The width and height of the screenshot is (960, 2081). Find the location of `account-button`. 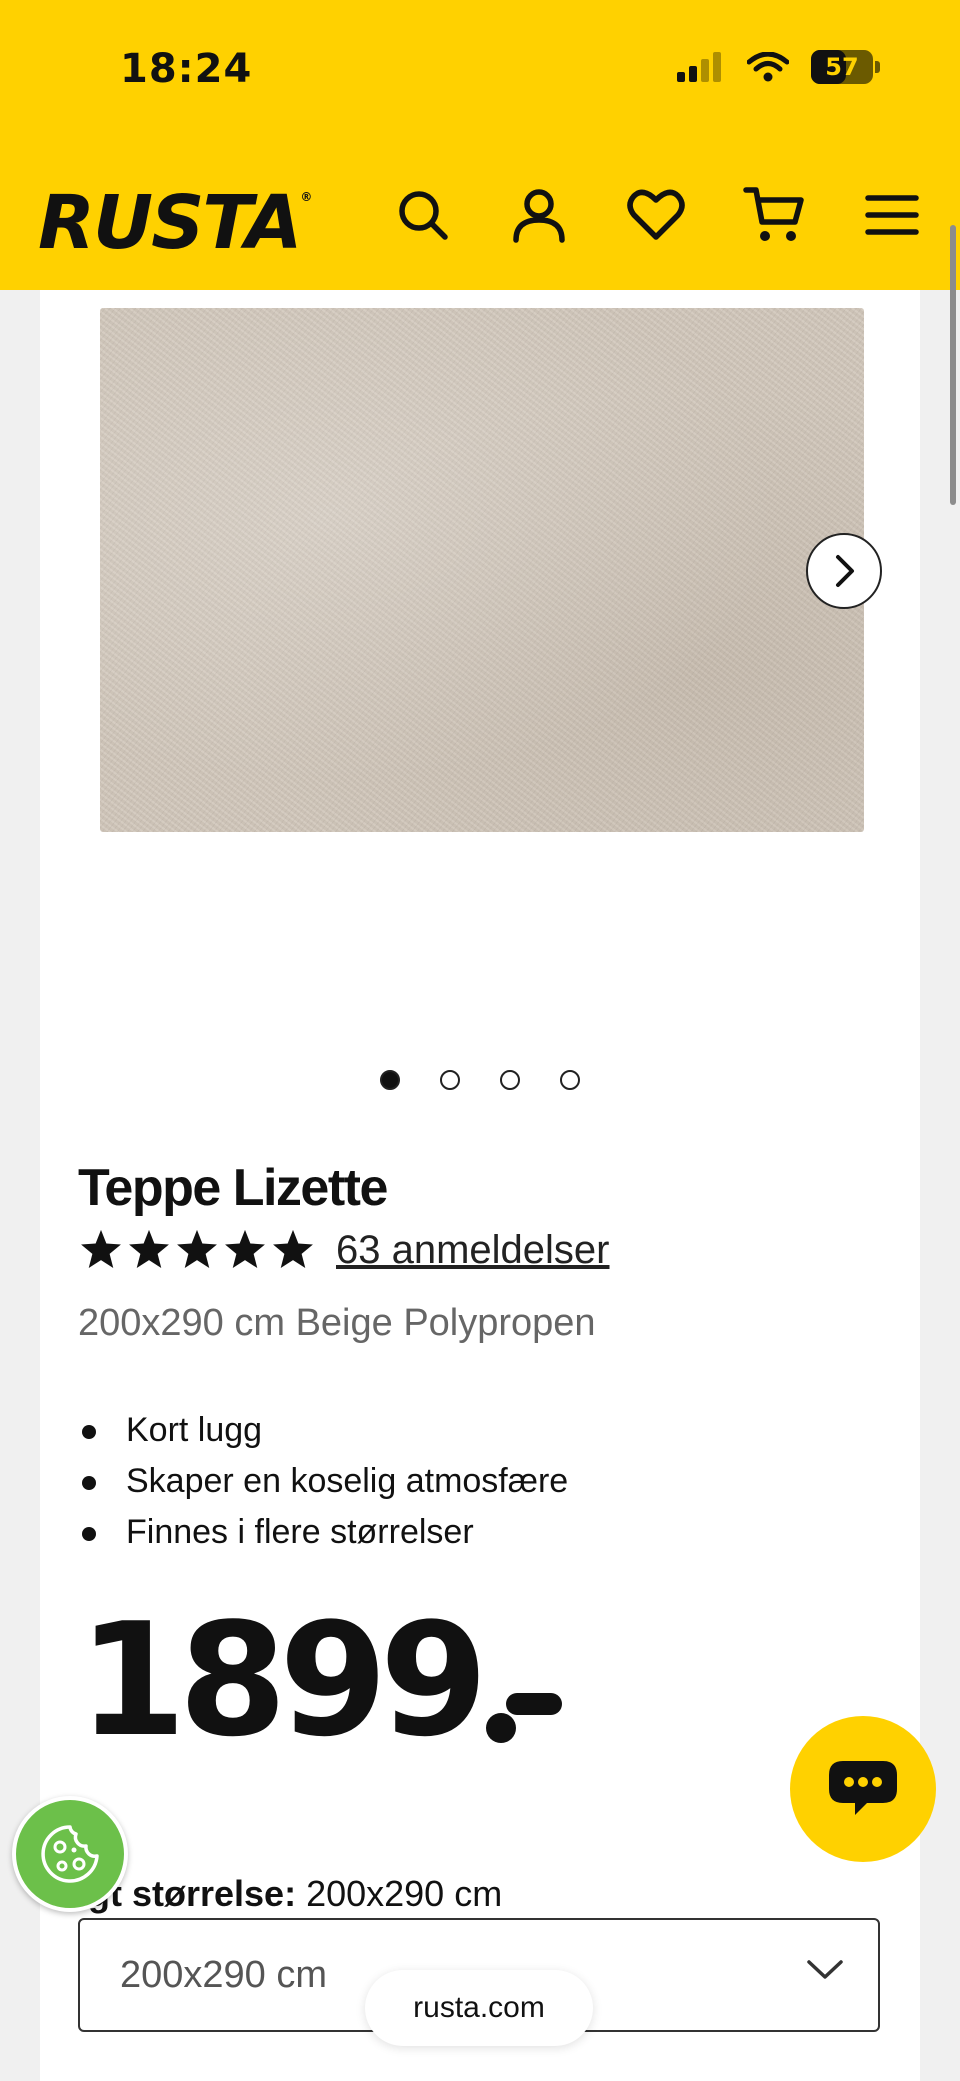

account-button is located at coordinates (539, 215).